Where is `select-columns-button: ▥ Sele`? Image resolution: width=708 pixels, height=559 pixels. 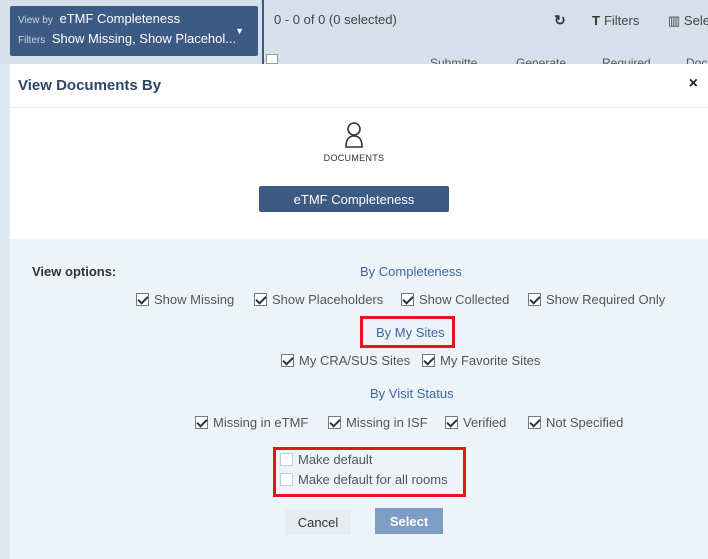 select-columns-button: ▥ Sele is located at coordinates (688, 21).